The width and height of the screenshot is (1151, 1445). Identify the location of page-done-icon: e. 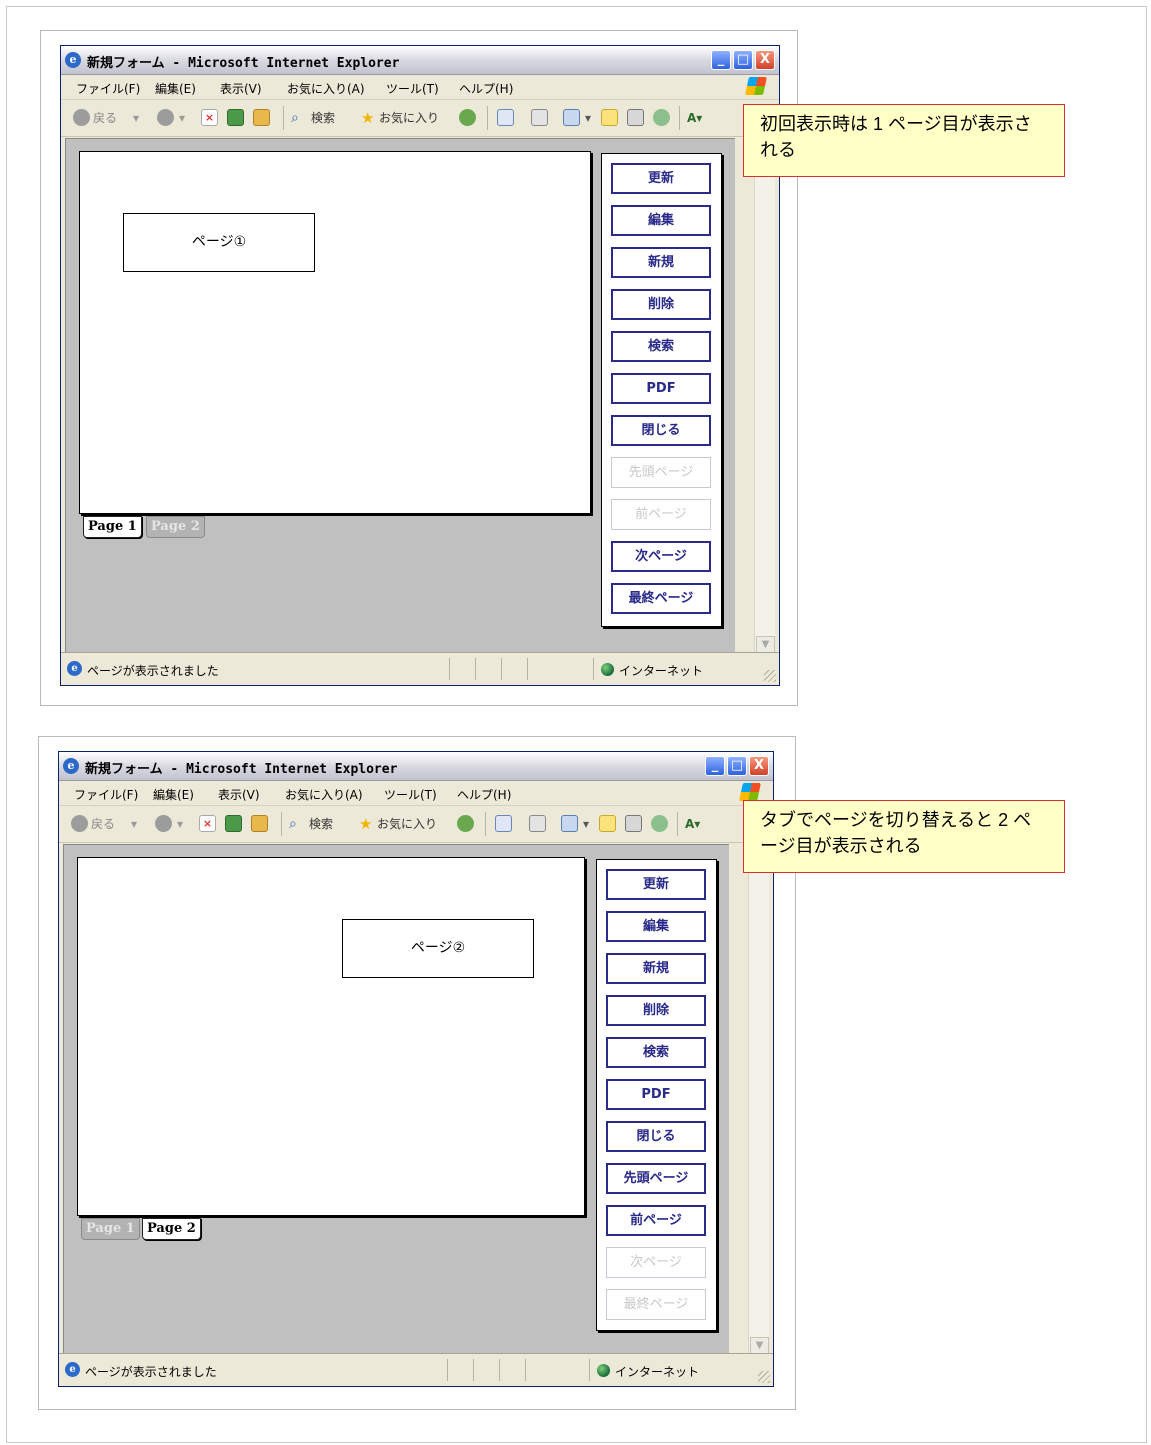
(72, 1369).